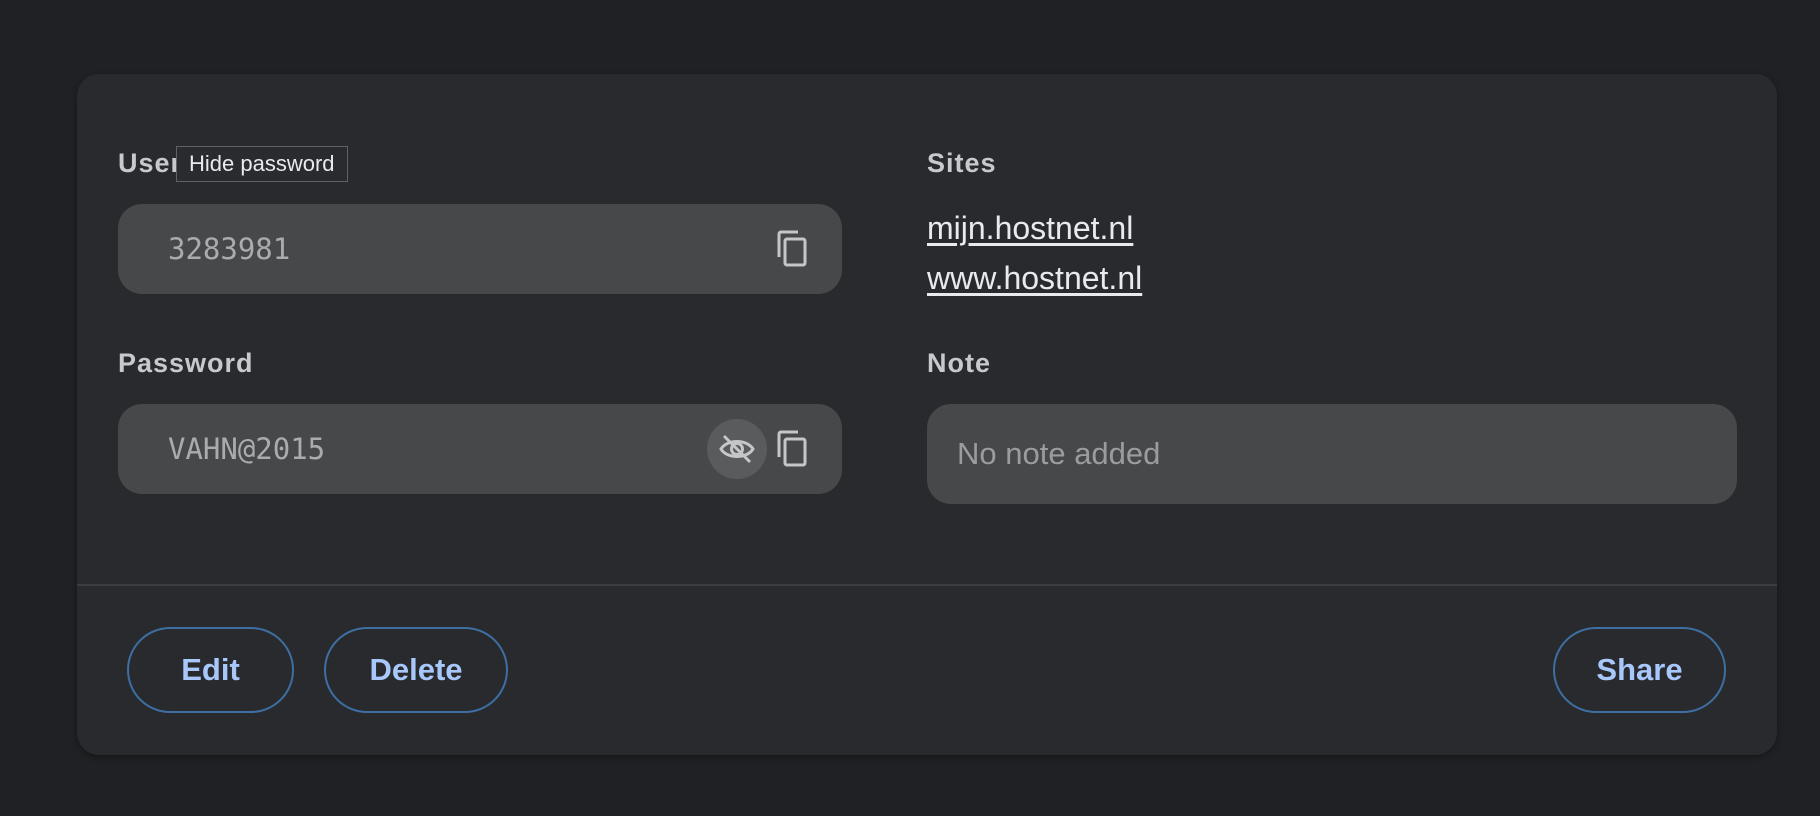 The image size is (1820, 816). I want to click on site-link: www.hostnet.nl, so click(1034, 278).